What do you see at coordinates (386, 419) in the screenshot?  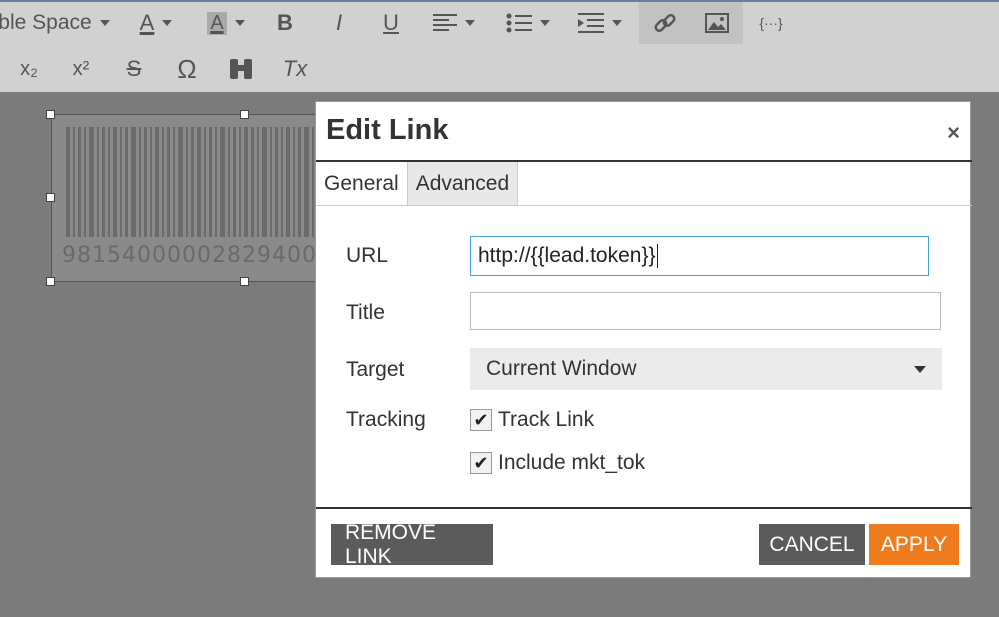 I see `tracking-label: Tracking` at bounding box center [386, 419].